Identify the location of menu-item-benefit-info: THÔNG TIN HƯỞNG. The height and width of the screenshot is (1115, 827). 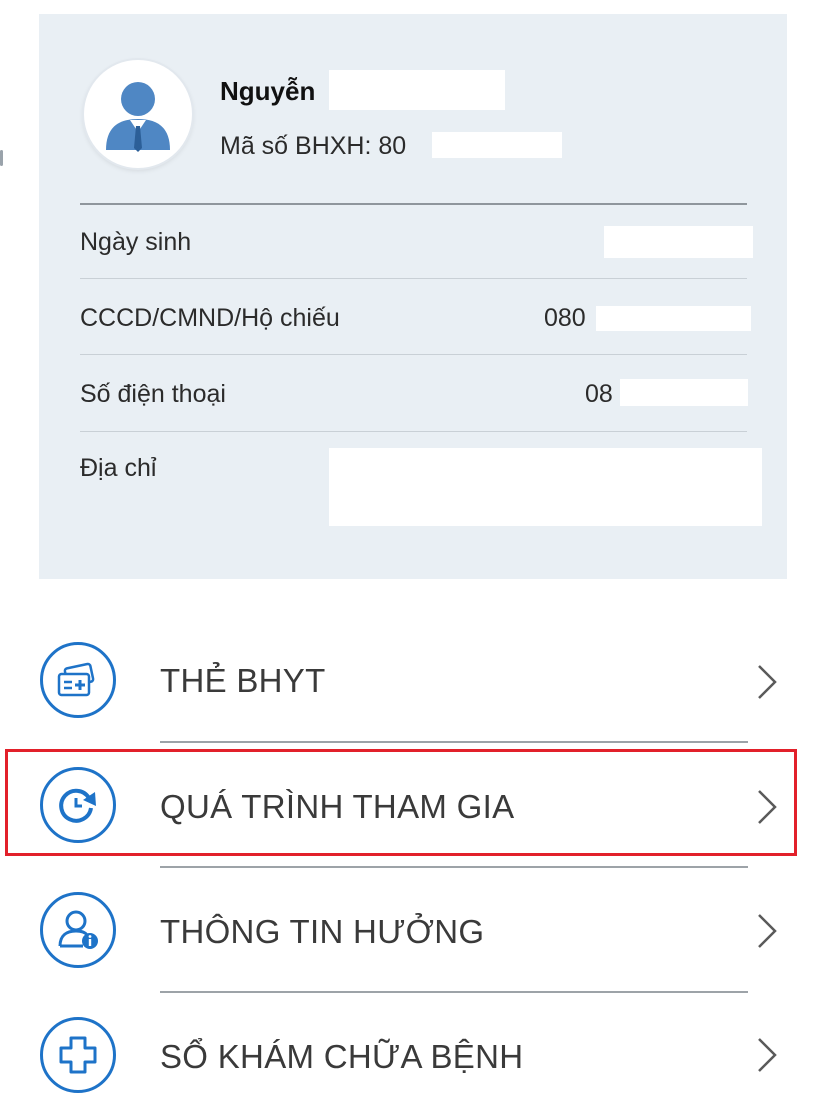
(413, 930).